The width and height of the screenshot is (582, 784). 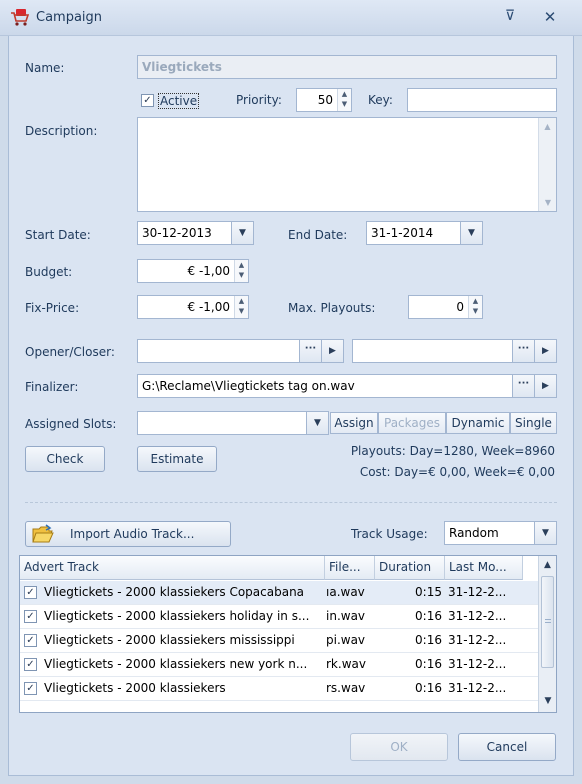 I want to click on end-date-label: End Date:, so click(x=318, y=235).